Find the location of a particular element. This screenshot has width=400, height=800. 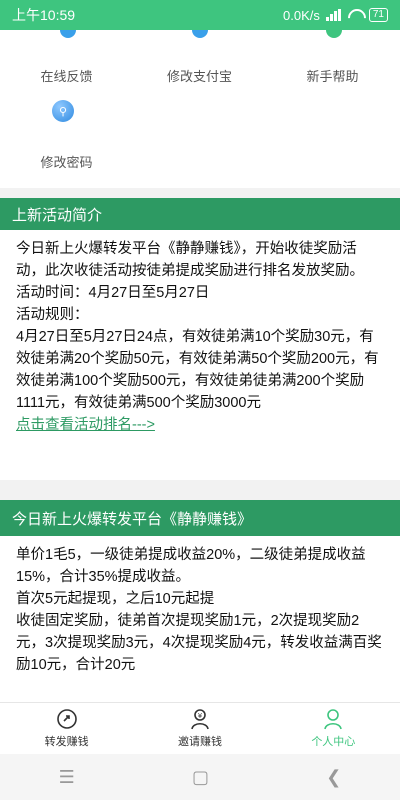

help-icon is located at coordinates (334, 34).